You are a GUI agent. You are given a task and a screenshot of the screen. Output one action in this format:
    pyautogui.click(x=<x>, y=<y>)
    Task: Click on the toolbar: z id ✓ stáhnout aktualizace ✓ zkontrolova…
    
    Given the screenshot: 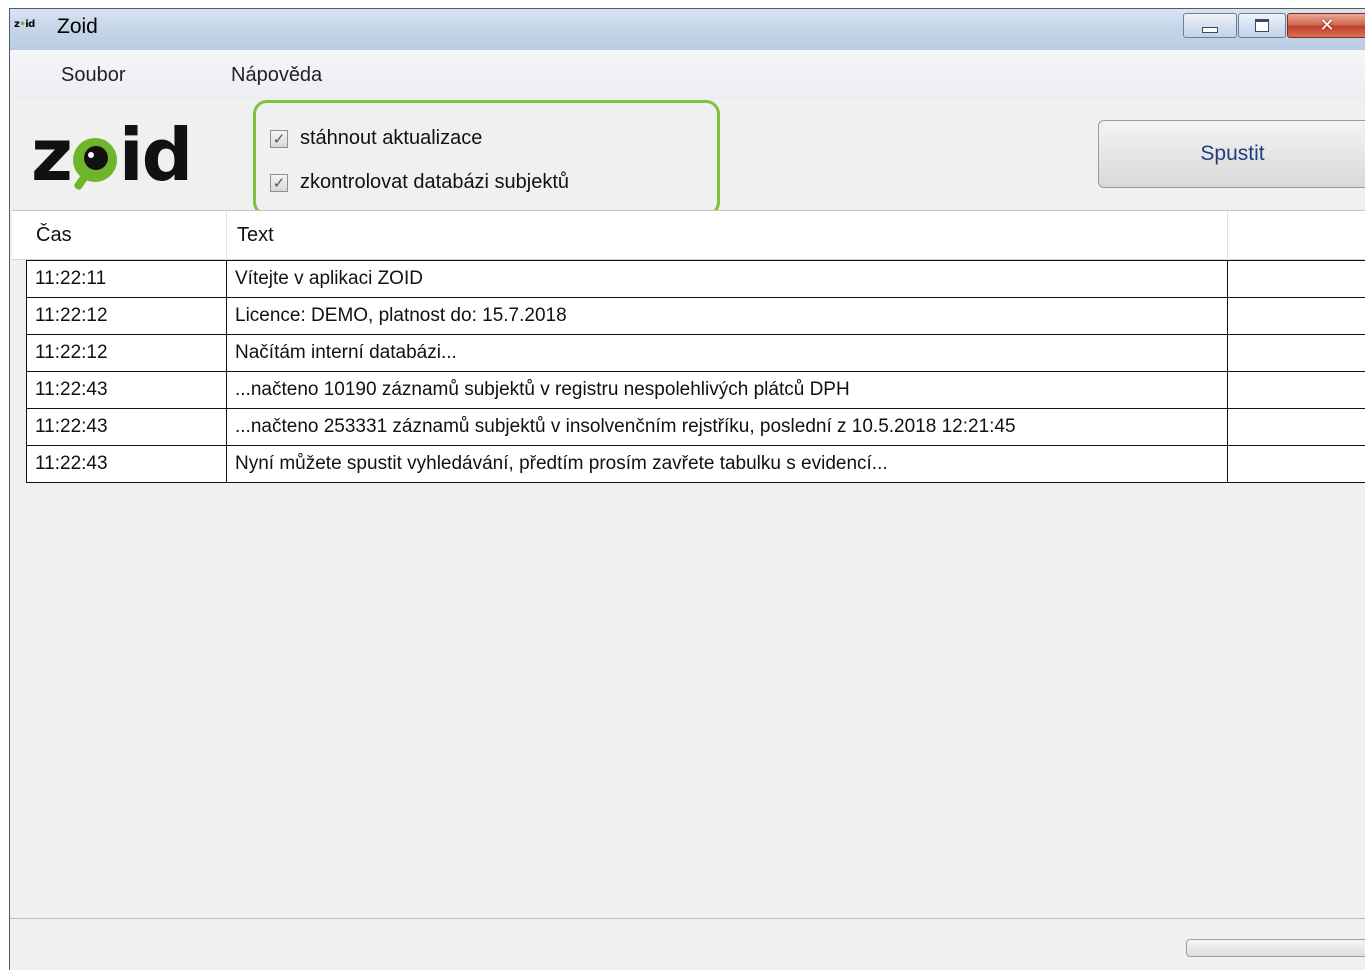 What is the action you would take?
    pyautogui.click(x=687, y=158)
    